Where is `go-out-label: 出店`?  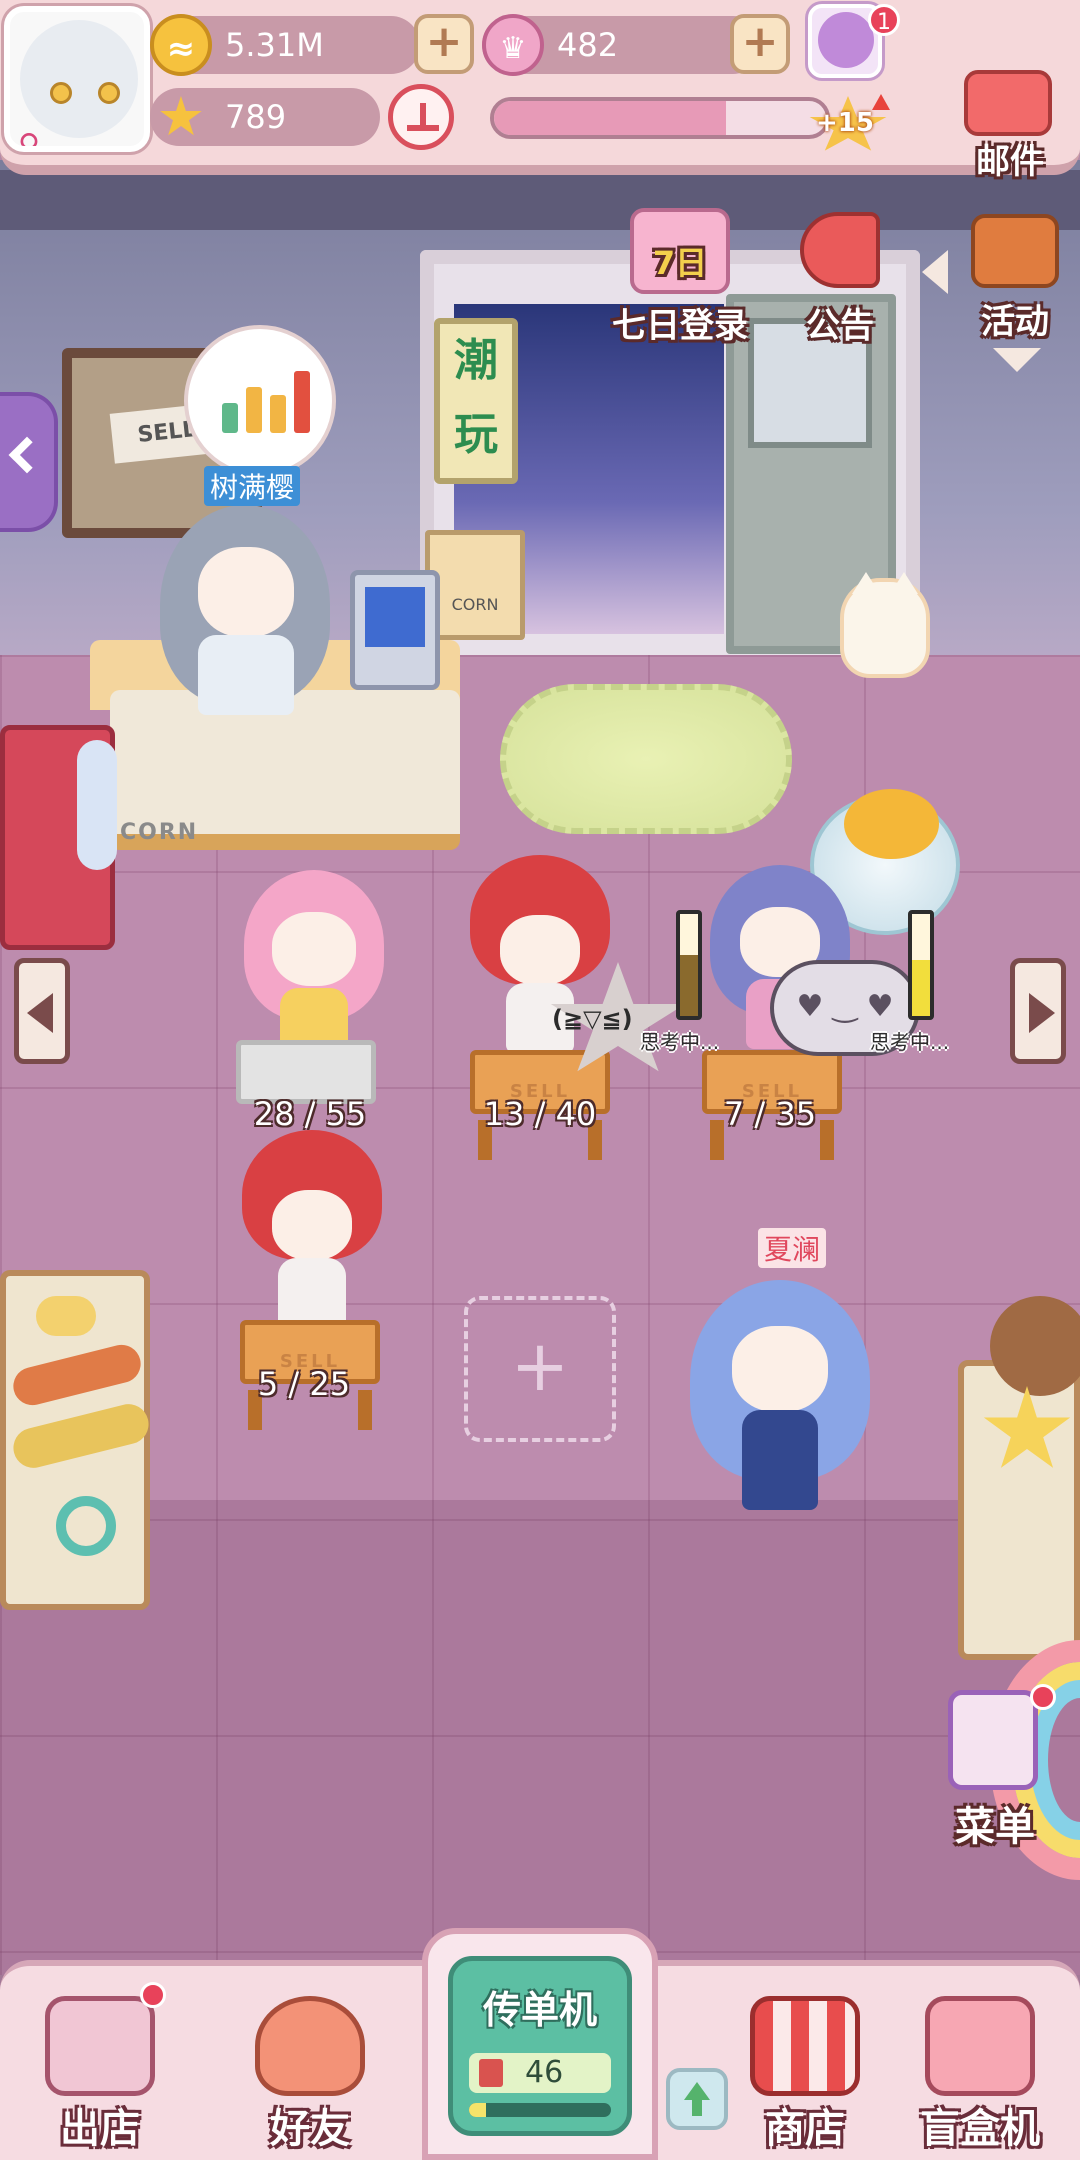
go-out-label: 出店 is located at coordinates (100, 2129).